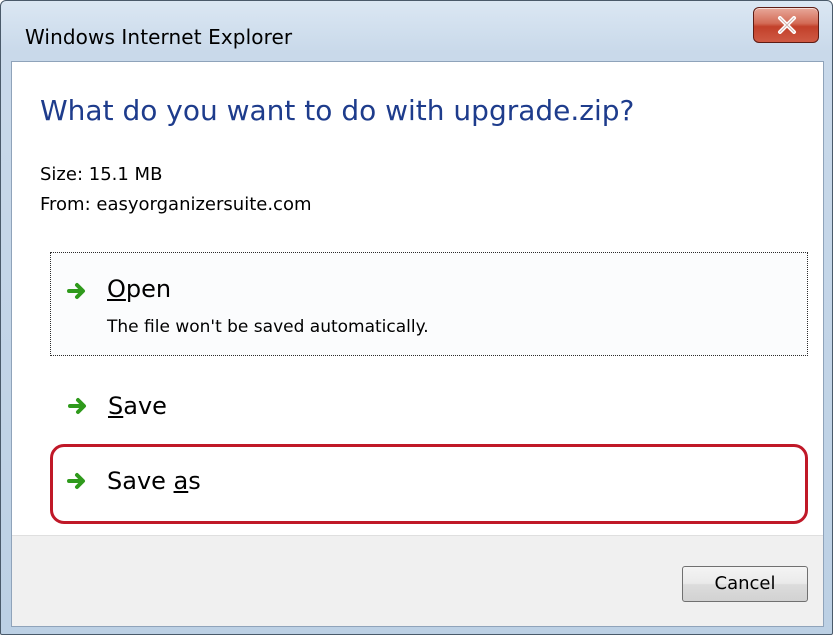 This screenshot has height=637, width=835. Describe the element at coordinates (137, 406) in the screenshot. I see `save-option-label: Save` at that location.